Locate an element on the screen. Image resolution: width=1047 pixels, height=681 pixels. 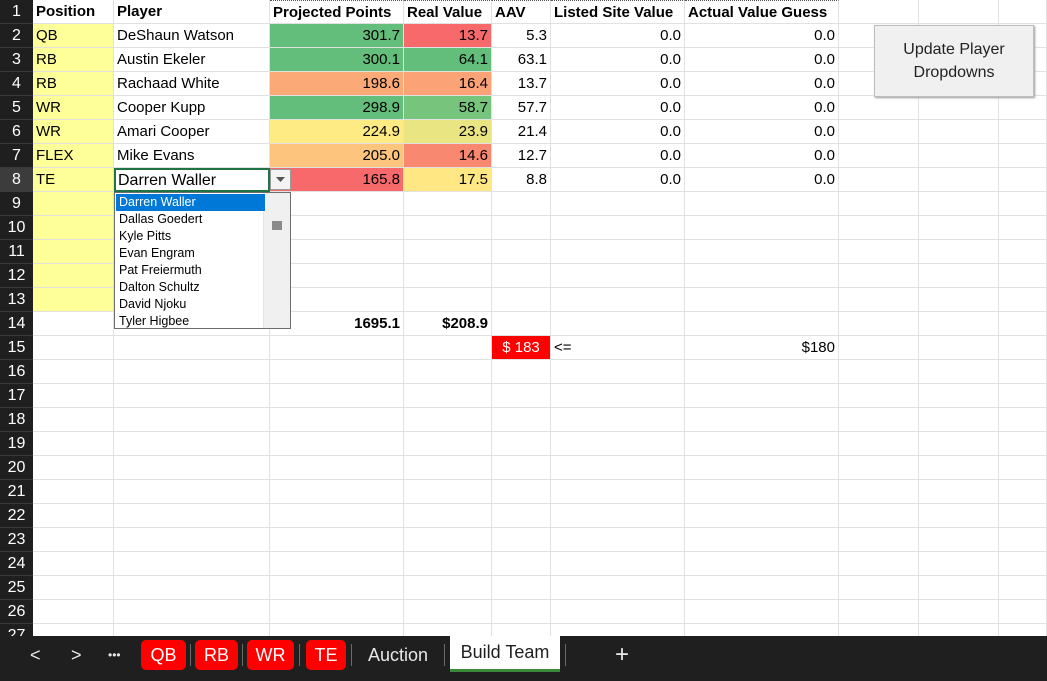
roster-projected-cell: 198.6 is located at coordinates (337, 84).